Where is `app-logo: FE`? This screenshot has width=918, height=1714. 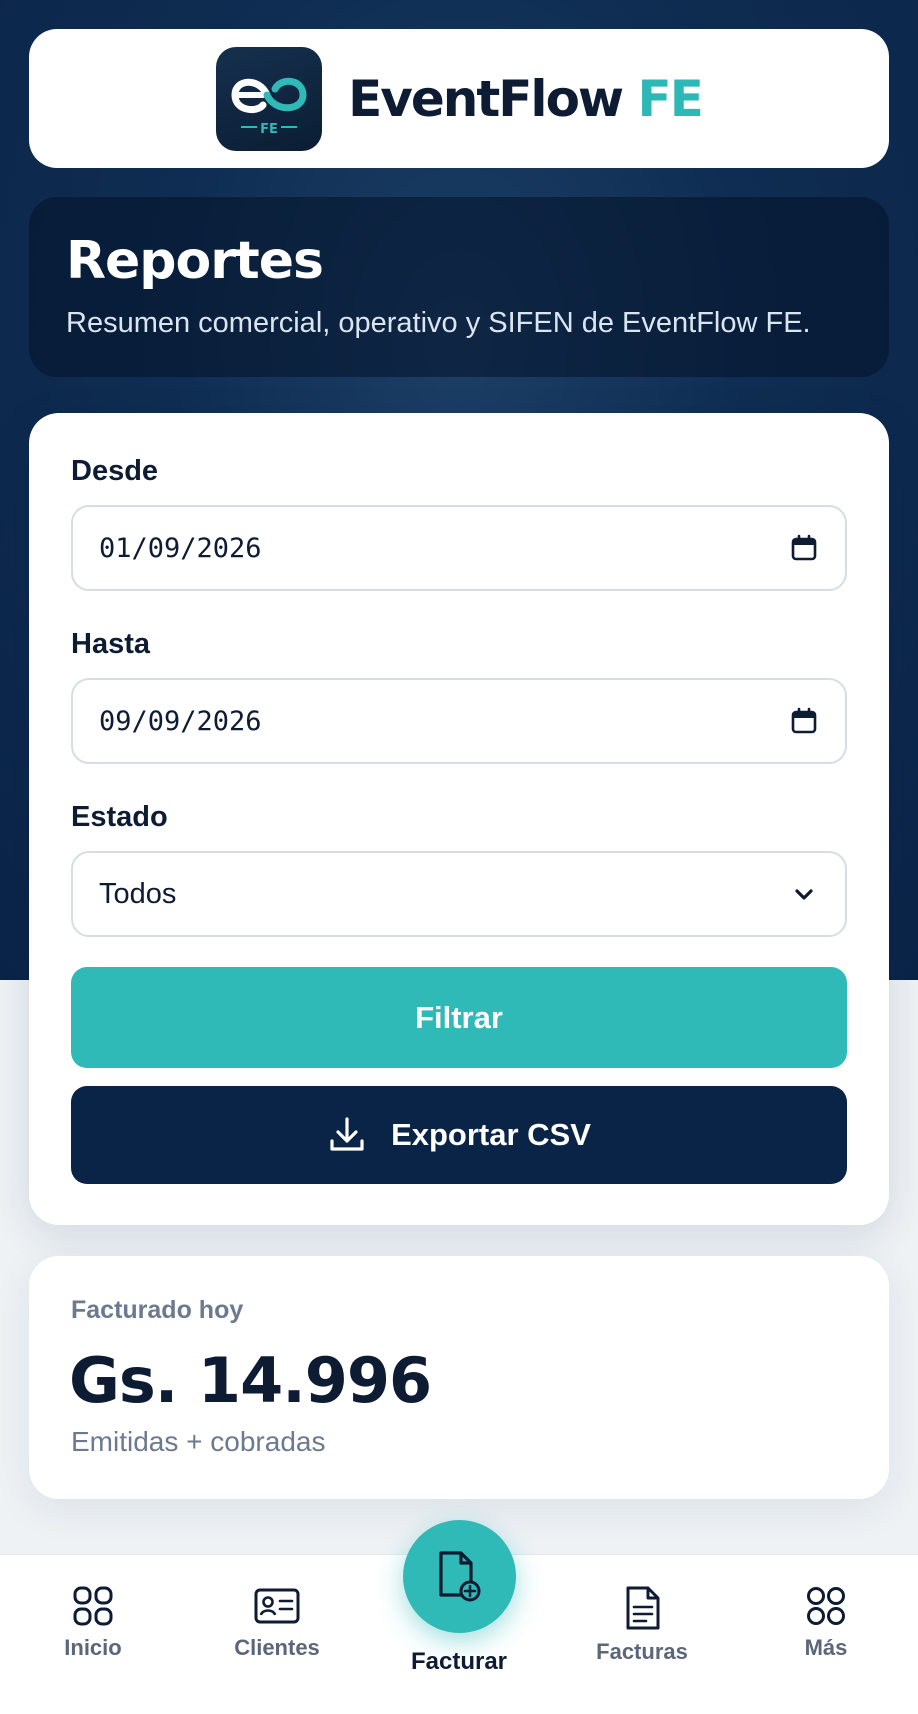
app-logo: FE is located at coordinates (269, 98).